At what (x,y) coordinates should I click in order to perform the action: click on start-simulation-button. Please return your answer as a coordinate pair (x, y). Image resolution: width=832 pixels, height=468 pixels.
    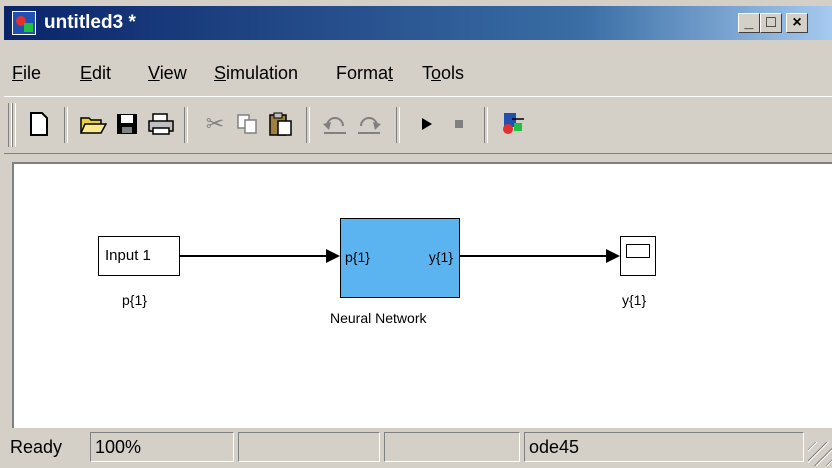
    Looking at the image, I should click on (427, 124).